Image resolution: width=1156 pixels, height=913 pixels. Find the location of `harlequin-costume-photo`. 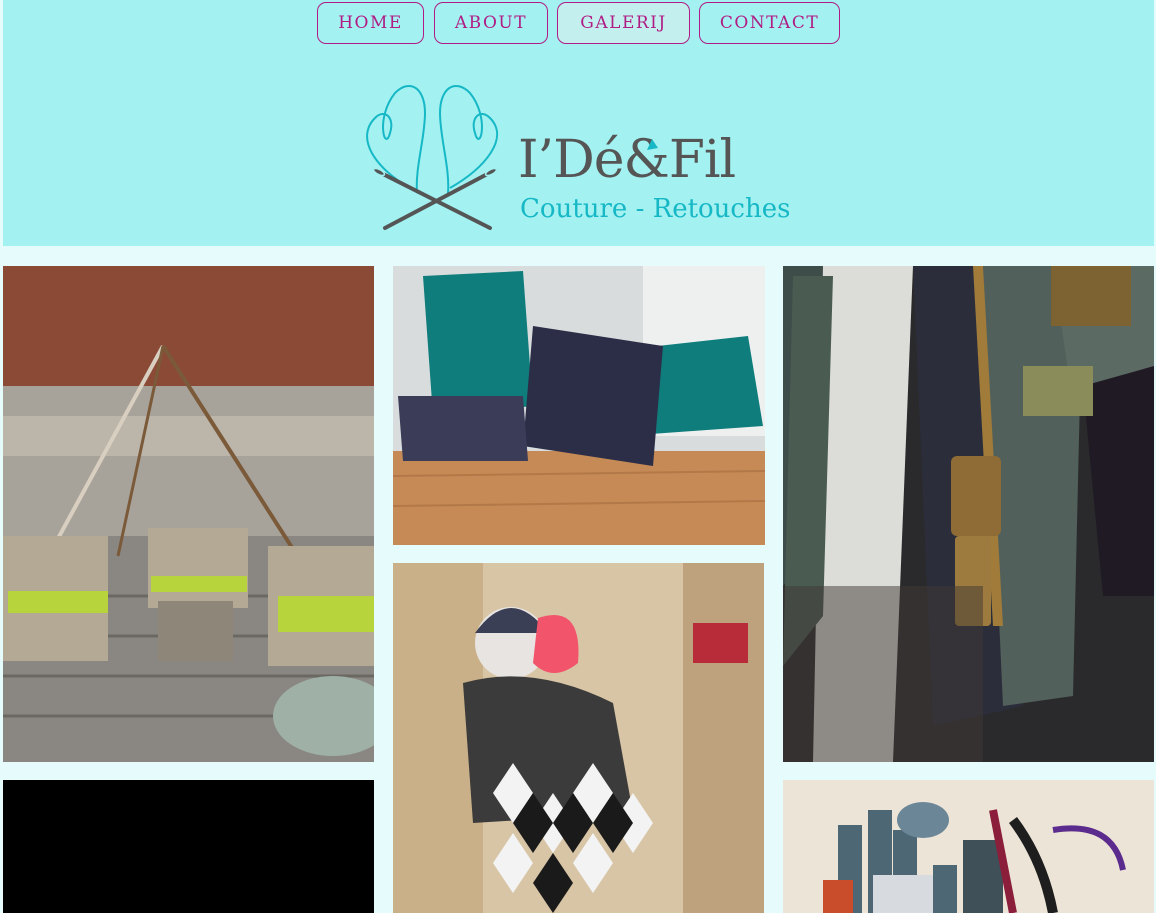

harlequin-costume-photo is located at coordinates (578, 738).